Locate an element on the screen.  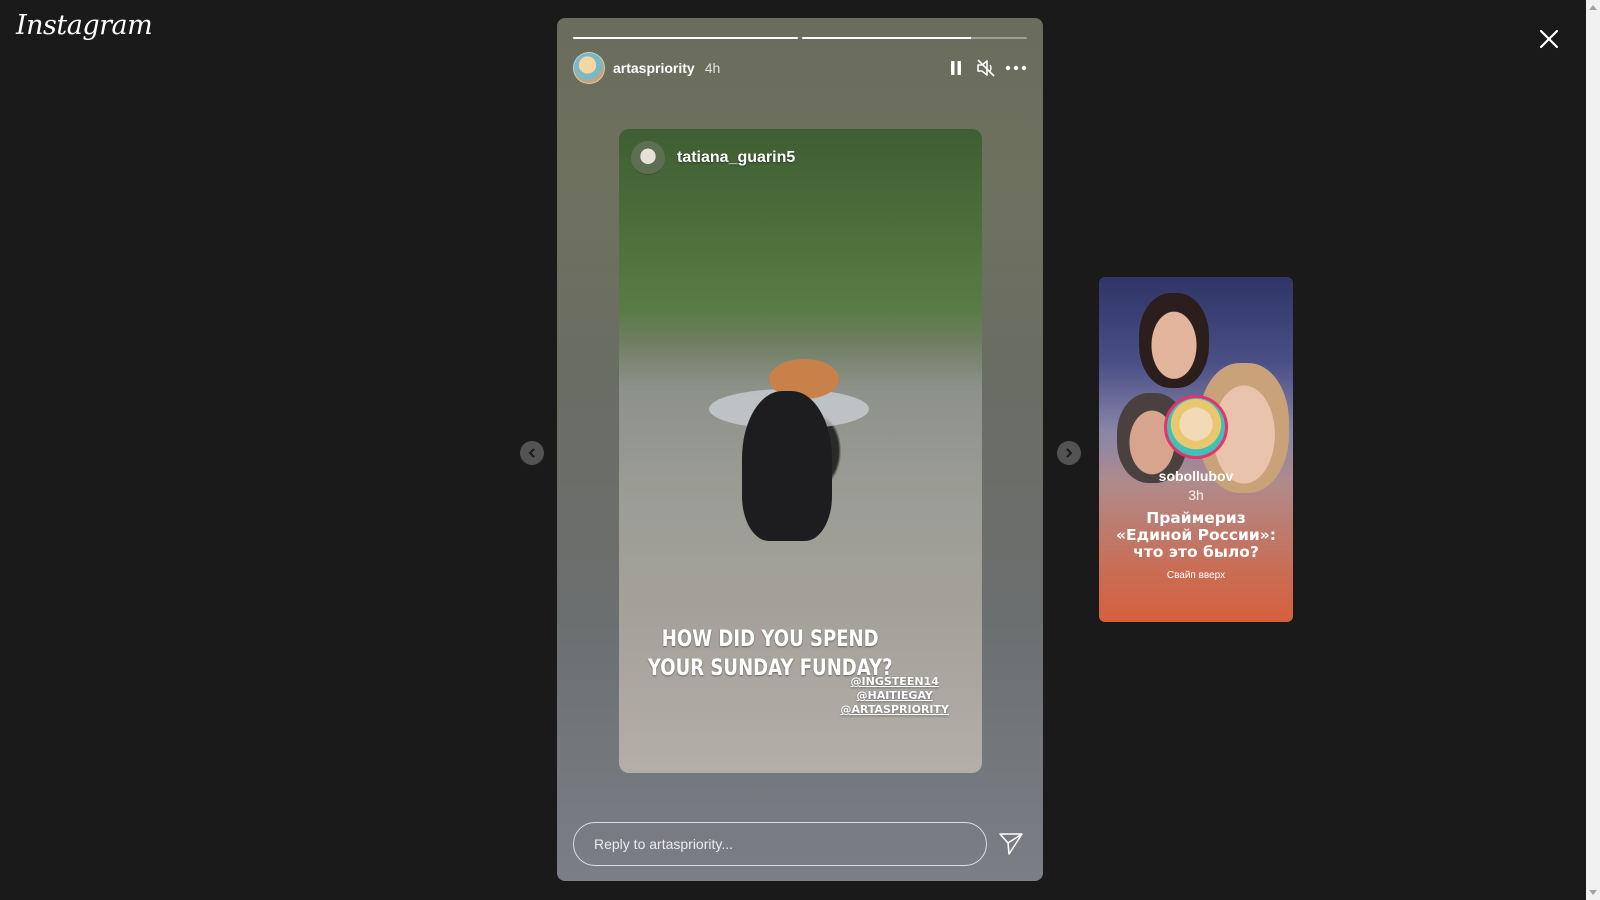
instagram-logo: Instagram is located at coordinates (84, 25).